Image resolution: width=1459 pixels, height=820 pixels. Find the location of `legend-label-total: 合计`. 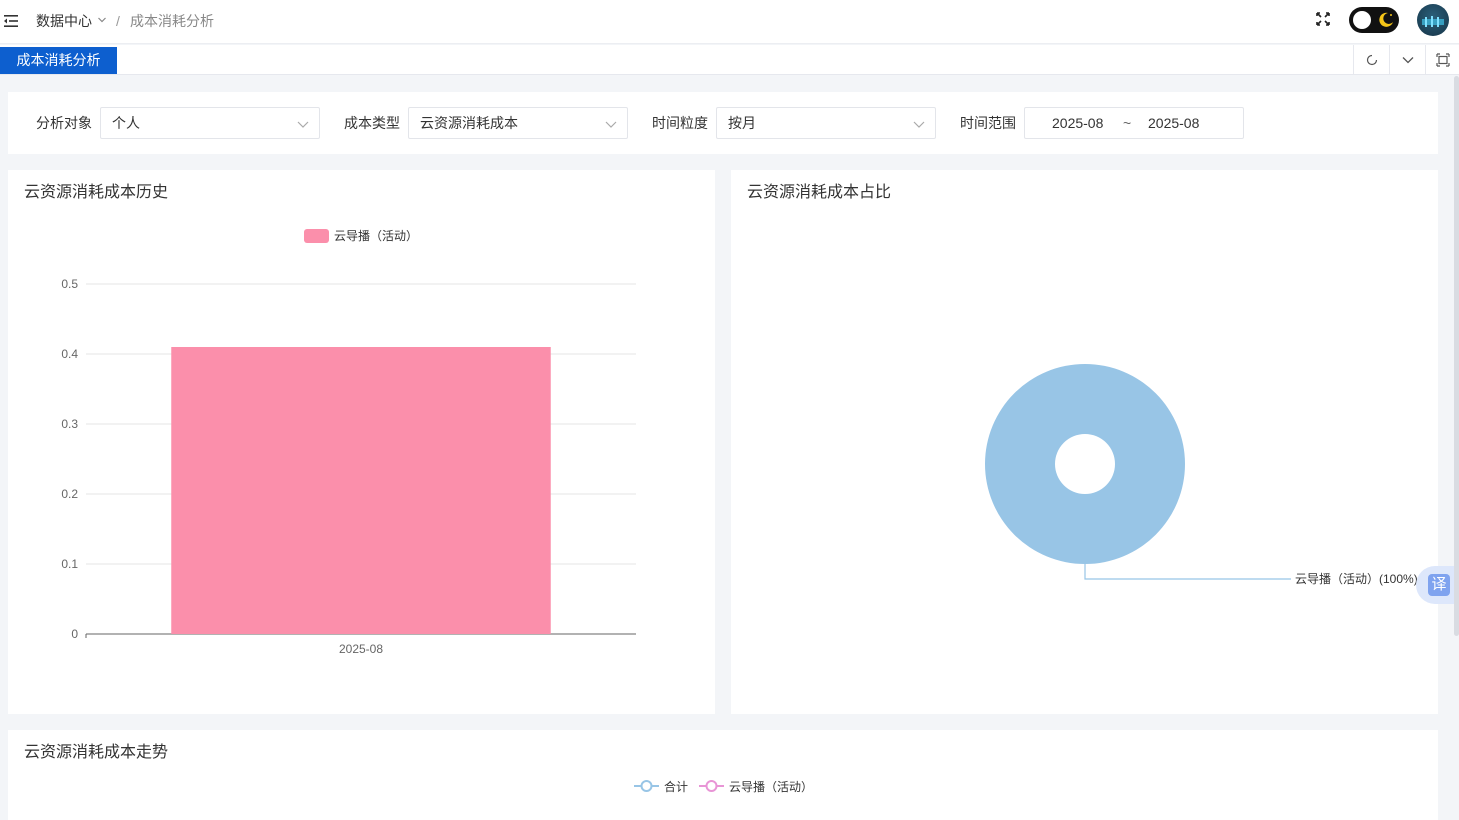

legend-label-total: 合计 is located at coordinates (676, 786).